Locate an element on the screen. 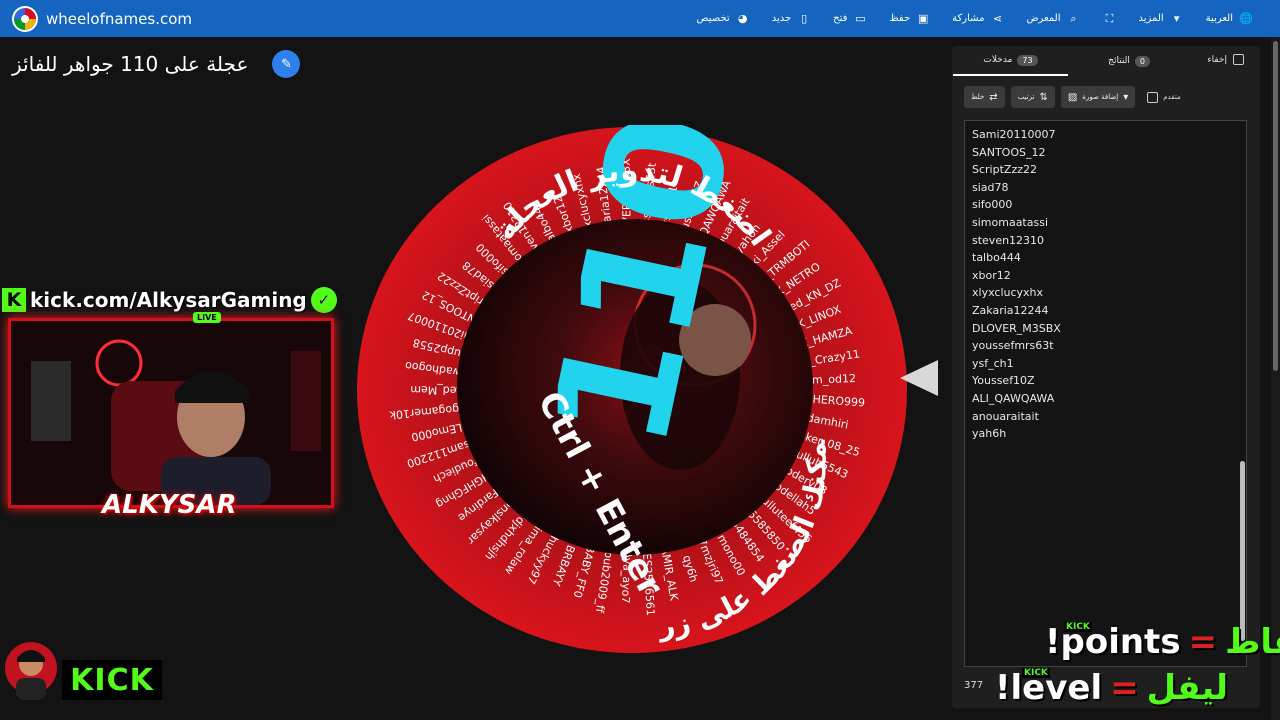  entries-toolbar: ⇄ خلط ⇅ ترتيب ▾ إضافة صورة ▨ متقدم is located at coordinates (1072, 97).